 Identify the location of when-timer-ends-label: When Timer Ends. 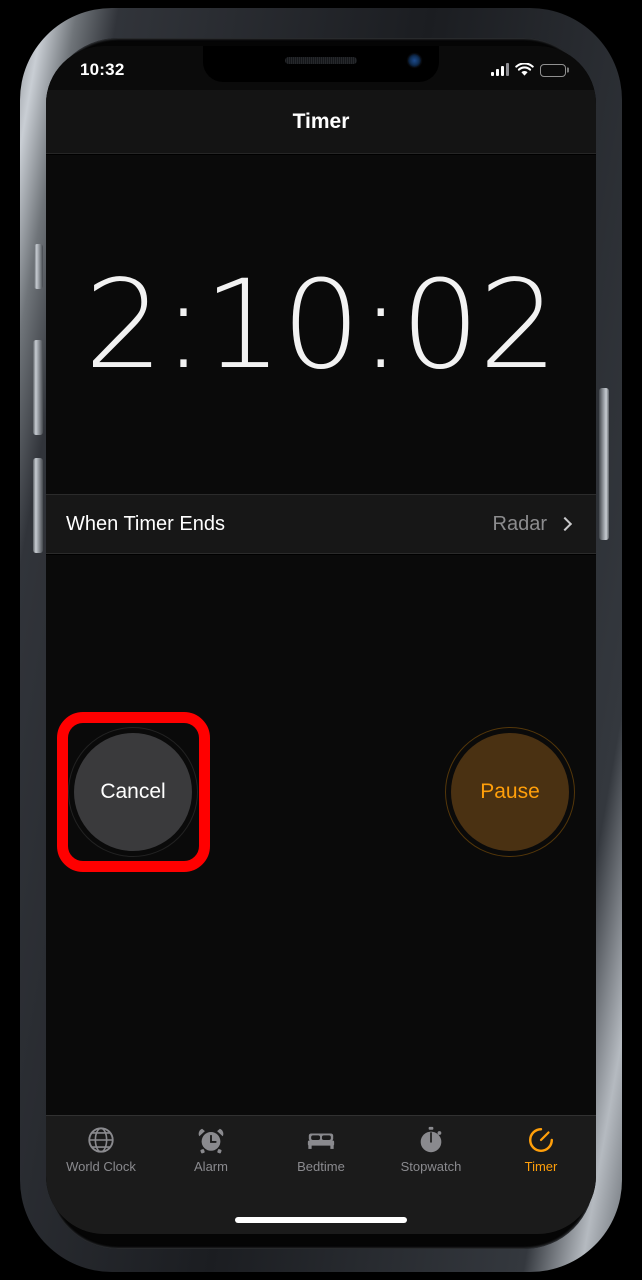
(145, 523).